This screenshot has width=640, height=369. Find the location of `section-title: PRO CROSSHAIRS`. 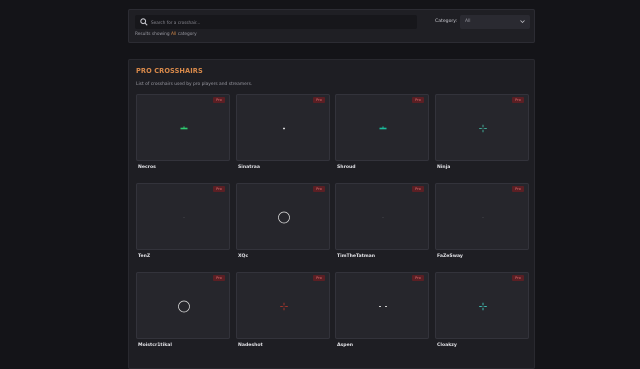

section-title: PRO CROSSHAIRS is located at coordinates (169, 71).